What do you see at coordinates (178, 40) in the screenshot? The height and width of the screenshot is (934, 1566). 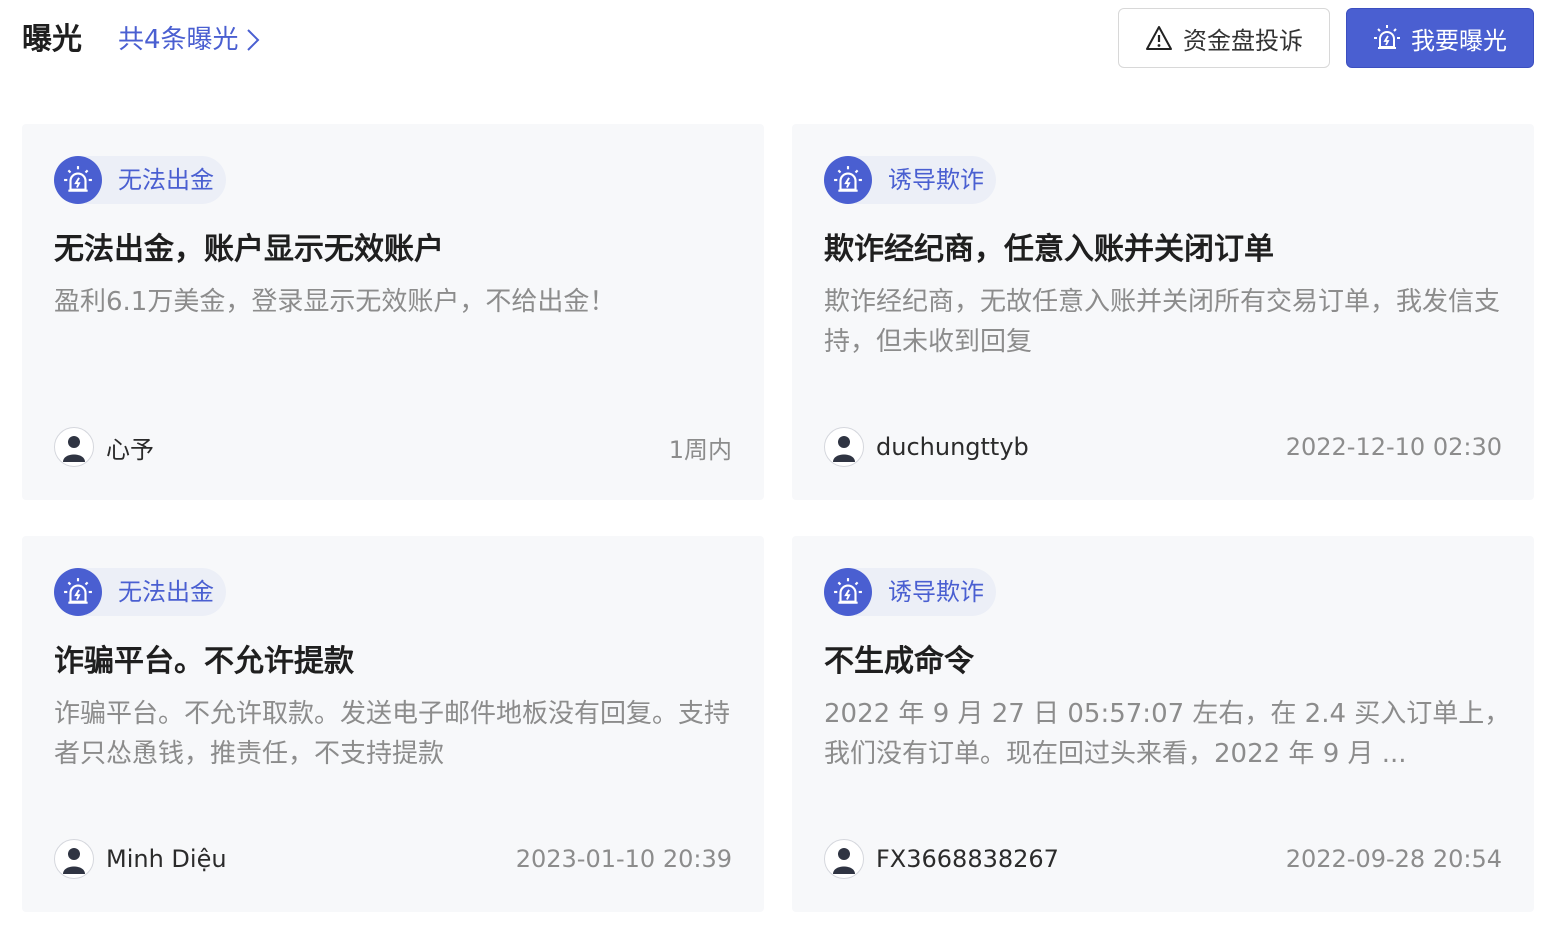 I see `exposure-count-label: 共4条曝光` at bounding box center [178, 40].